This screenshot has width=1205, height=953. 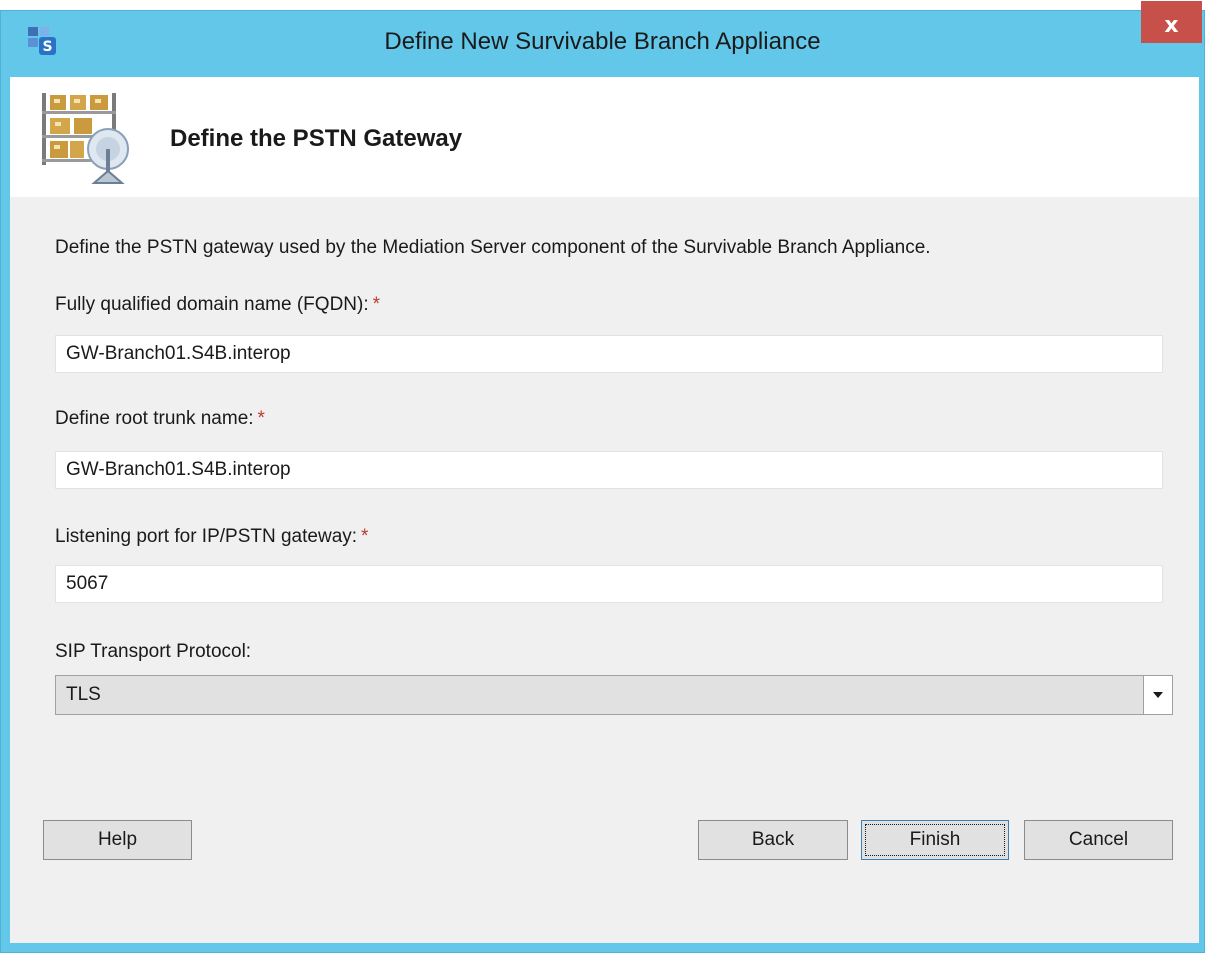 I want to click on fqdn-label: Fully qualified domain name (FQDN): *, so click(x=217, y=305).